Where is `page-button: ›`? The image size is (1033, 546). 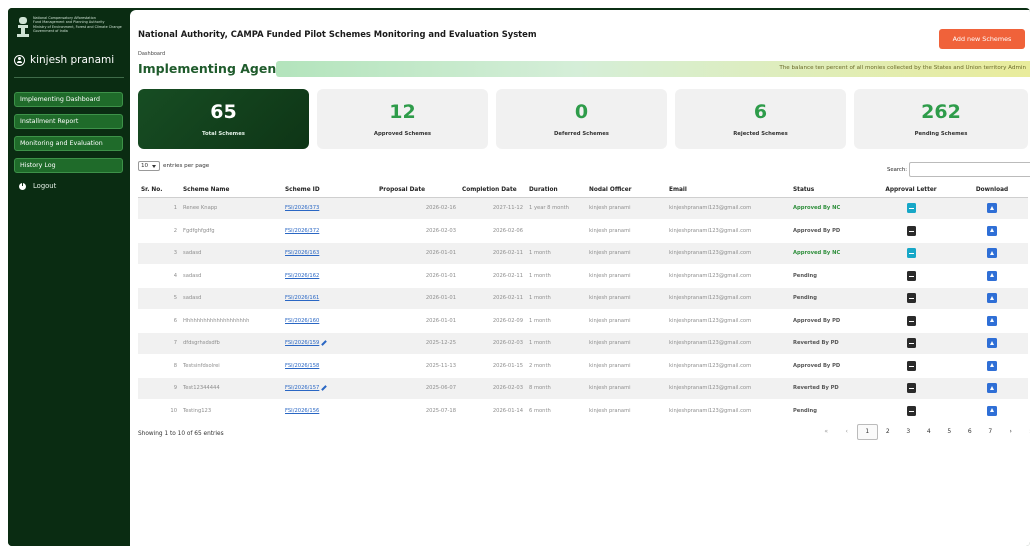 page-button: › is located at coordinates (1011, 432).